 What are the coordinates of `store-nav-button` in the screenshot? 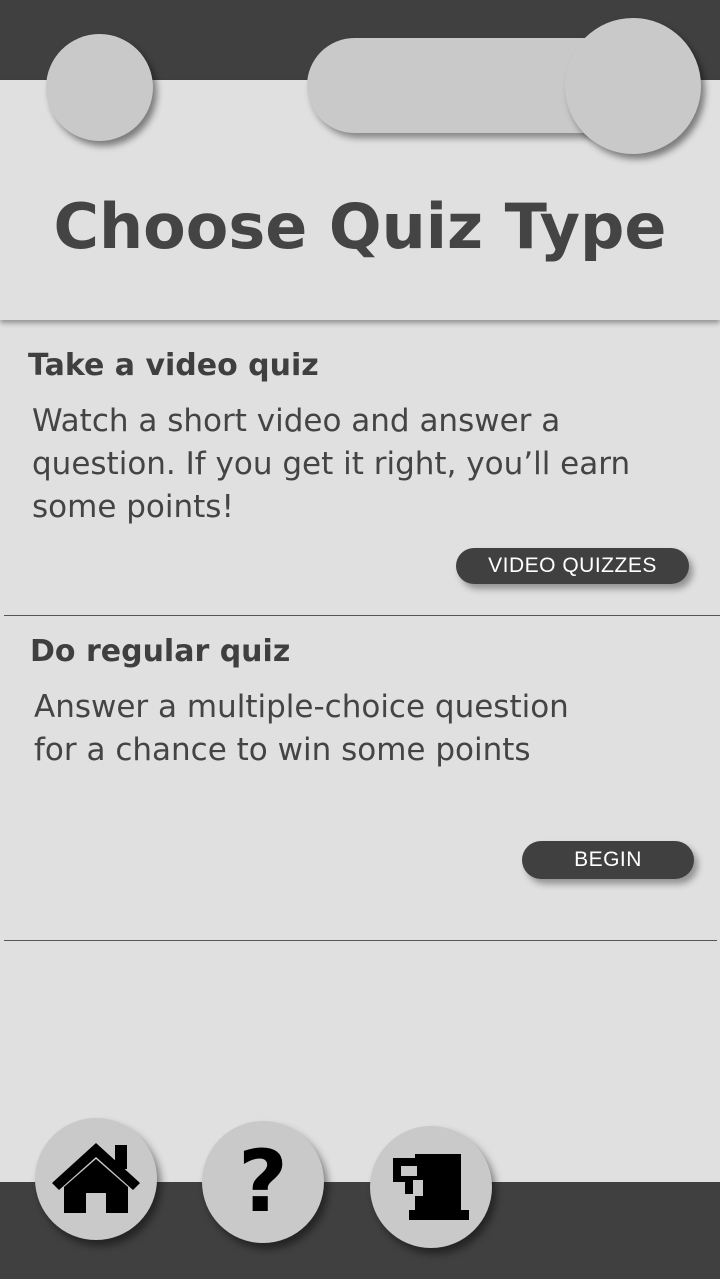 It's located at (431, 1187).